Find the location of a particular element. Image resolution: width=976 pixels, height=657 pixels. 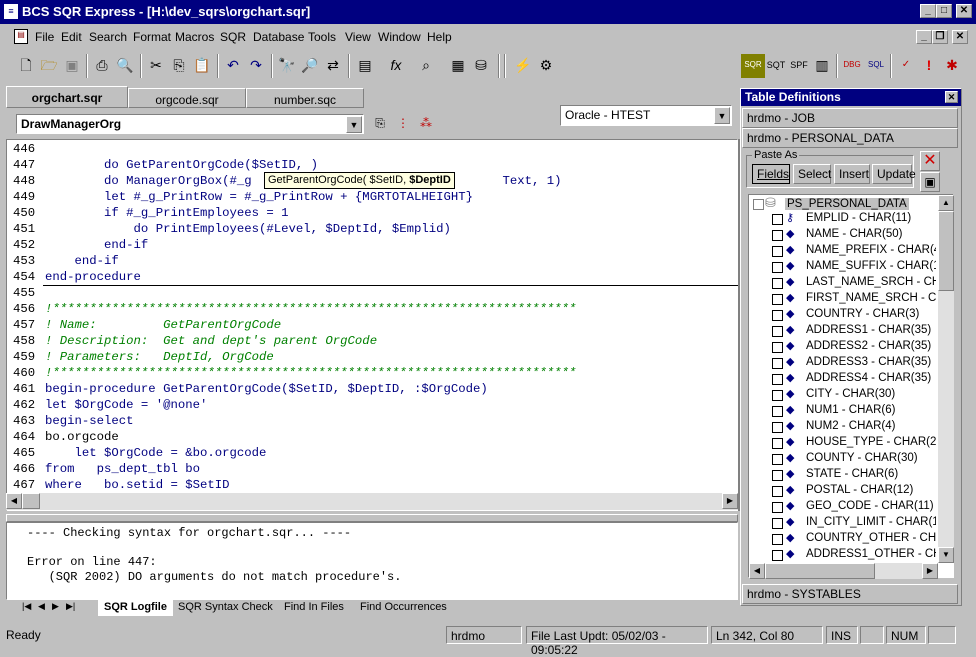

sqt-icon: SQT is located at coordinates (776, 66).